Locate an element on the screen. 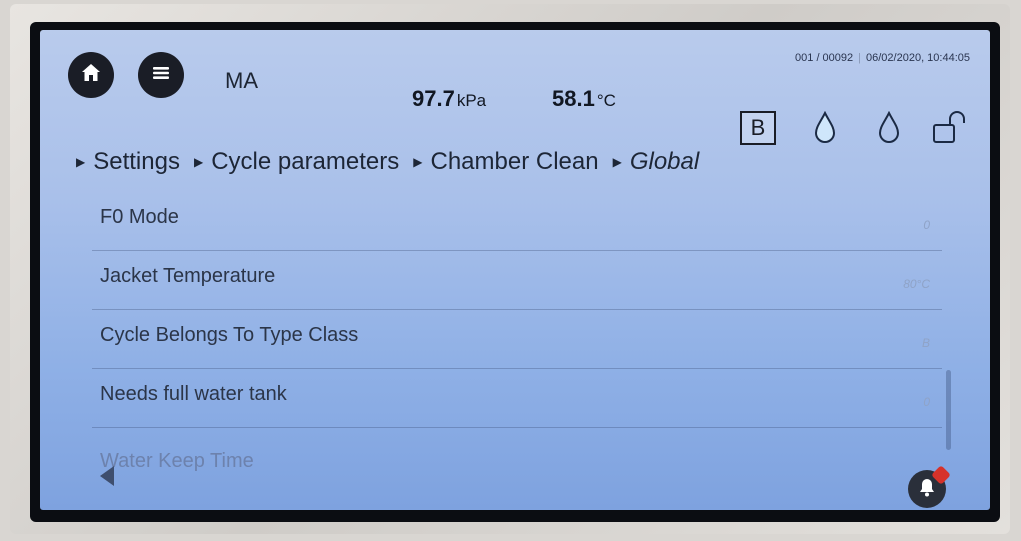 The height and width of the screenshot is (541, 1021). list-scrollbar is located at coordinates (948, 410).